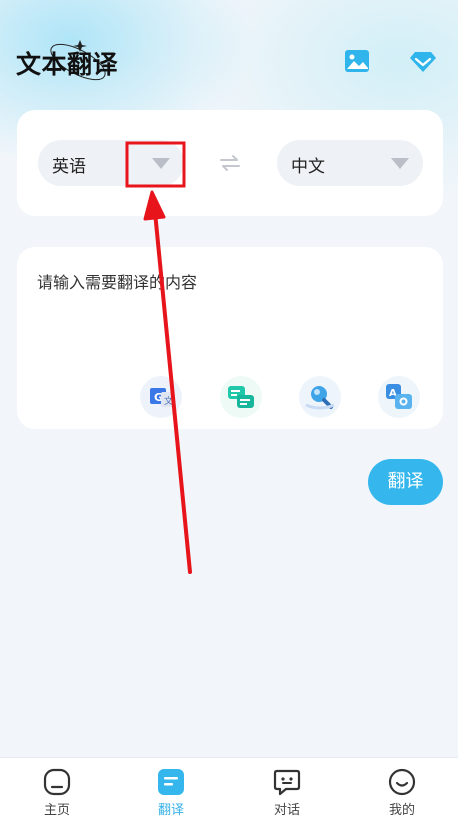 This screenshot has height=820, width=458. I want to click on swap-arrows-icon, so click(230, 163).